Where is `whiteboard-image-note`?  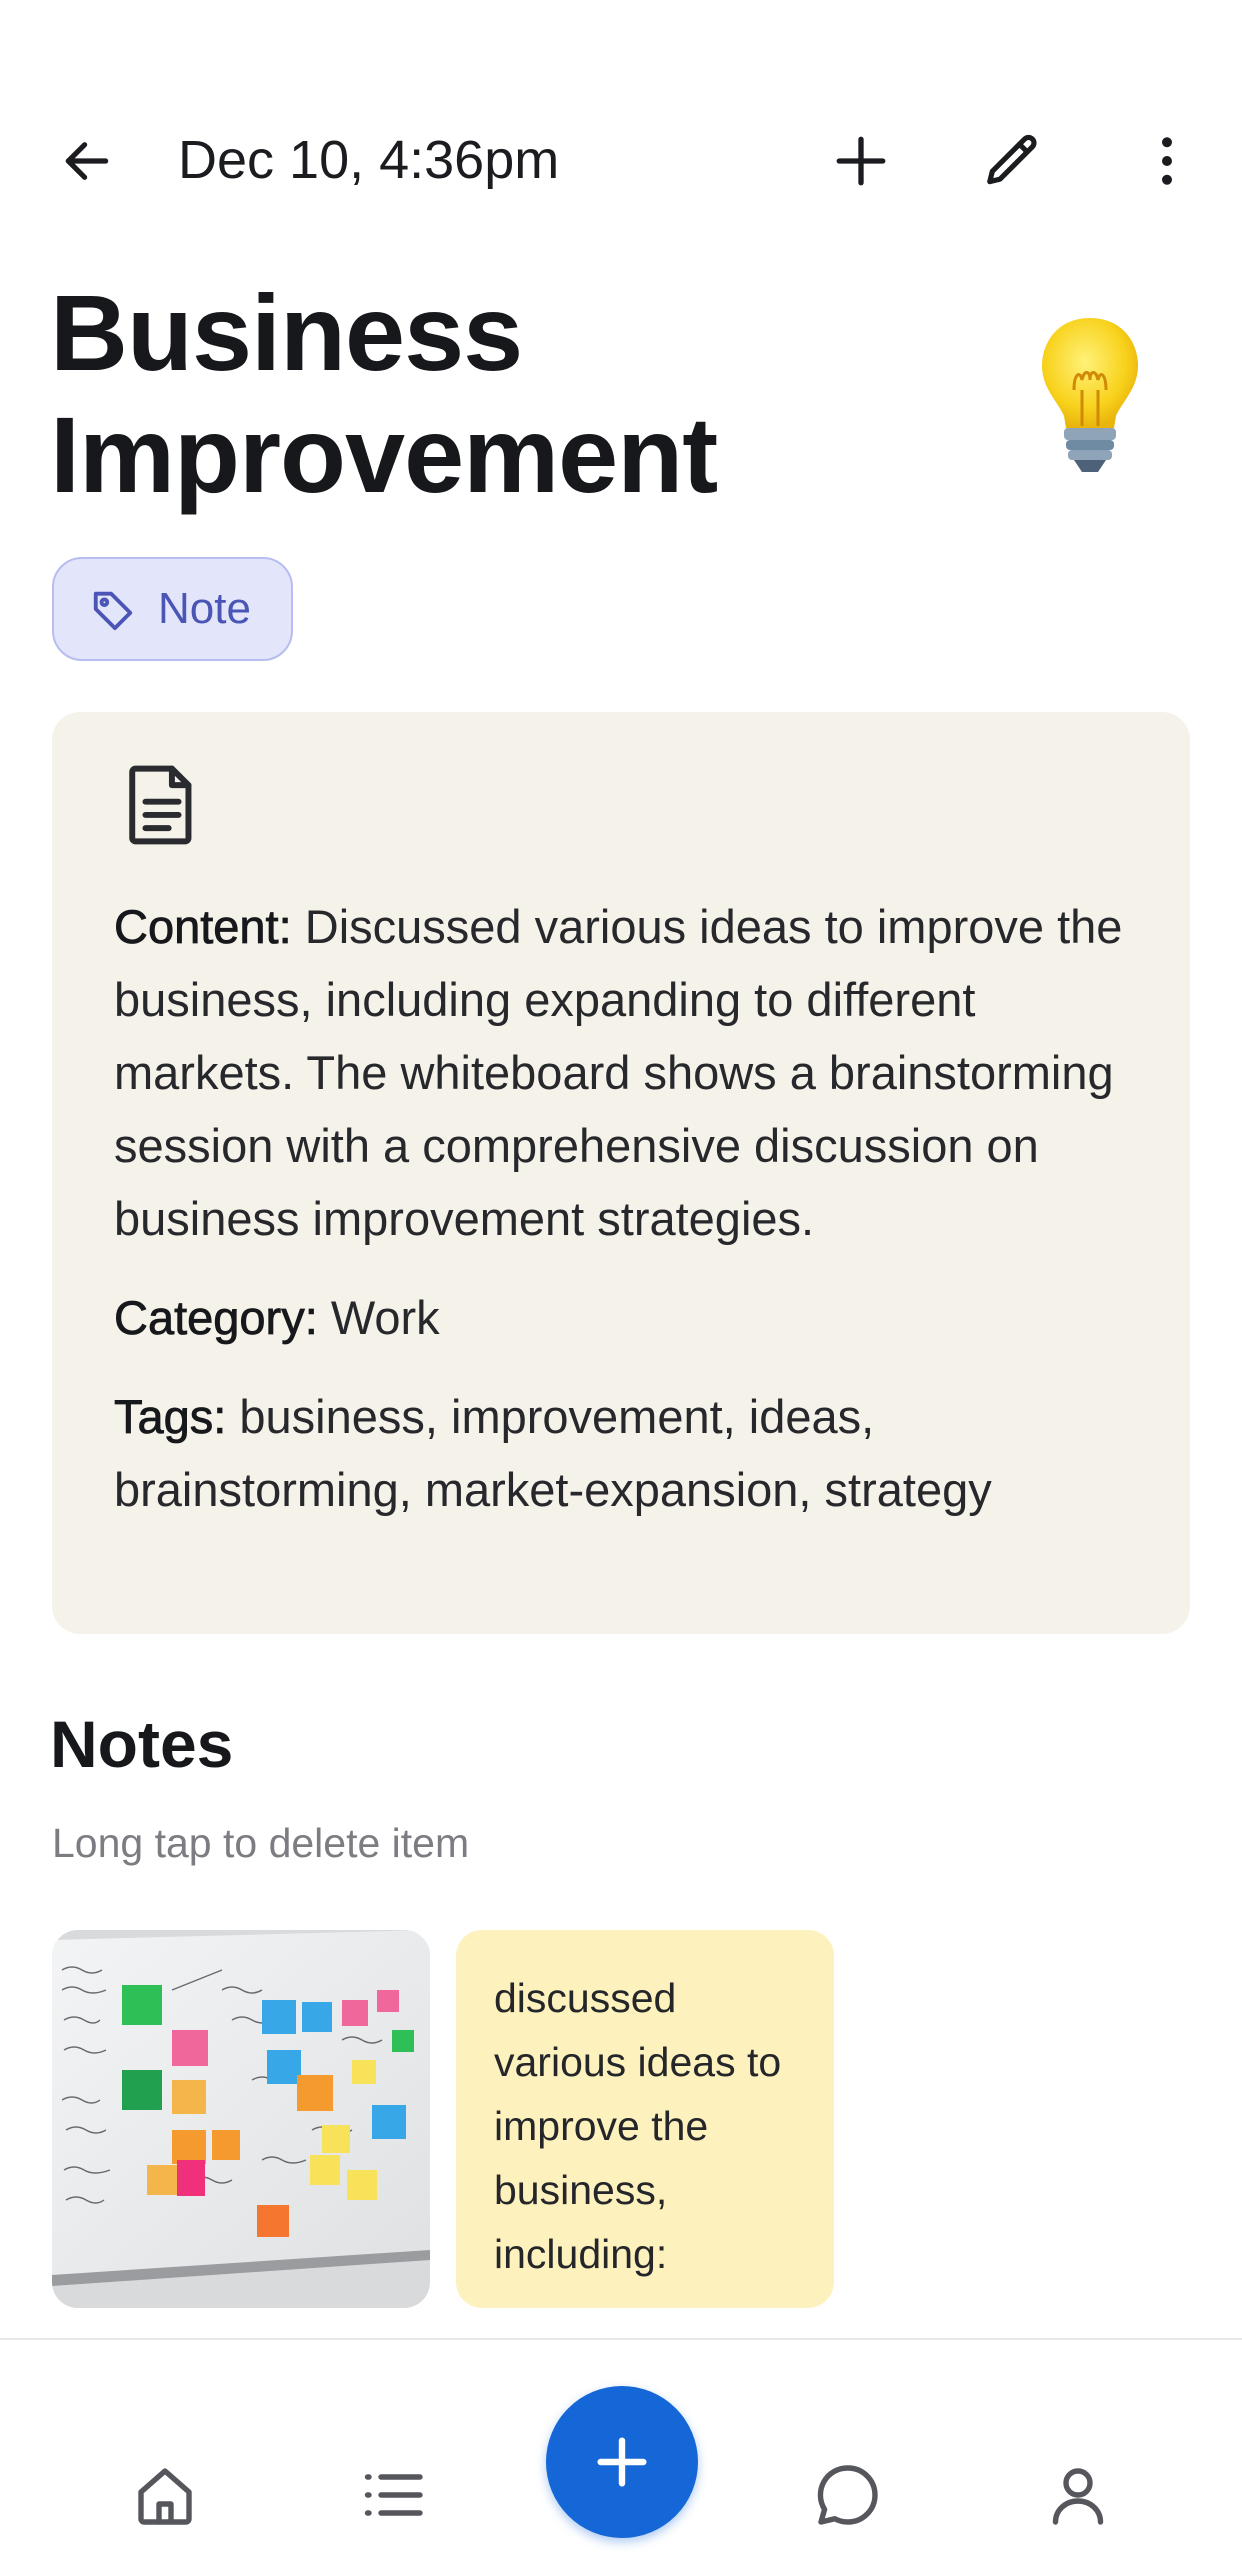 whiteboard-image-note is located at coordinates (241, 2119).